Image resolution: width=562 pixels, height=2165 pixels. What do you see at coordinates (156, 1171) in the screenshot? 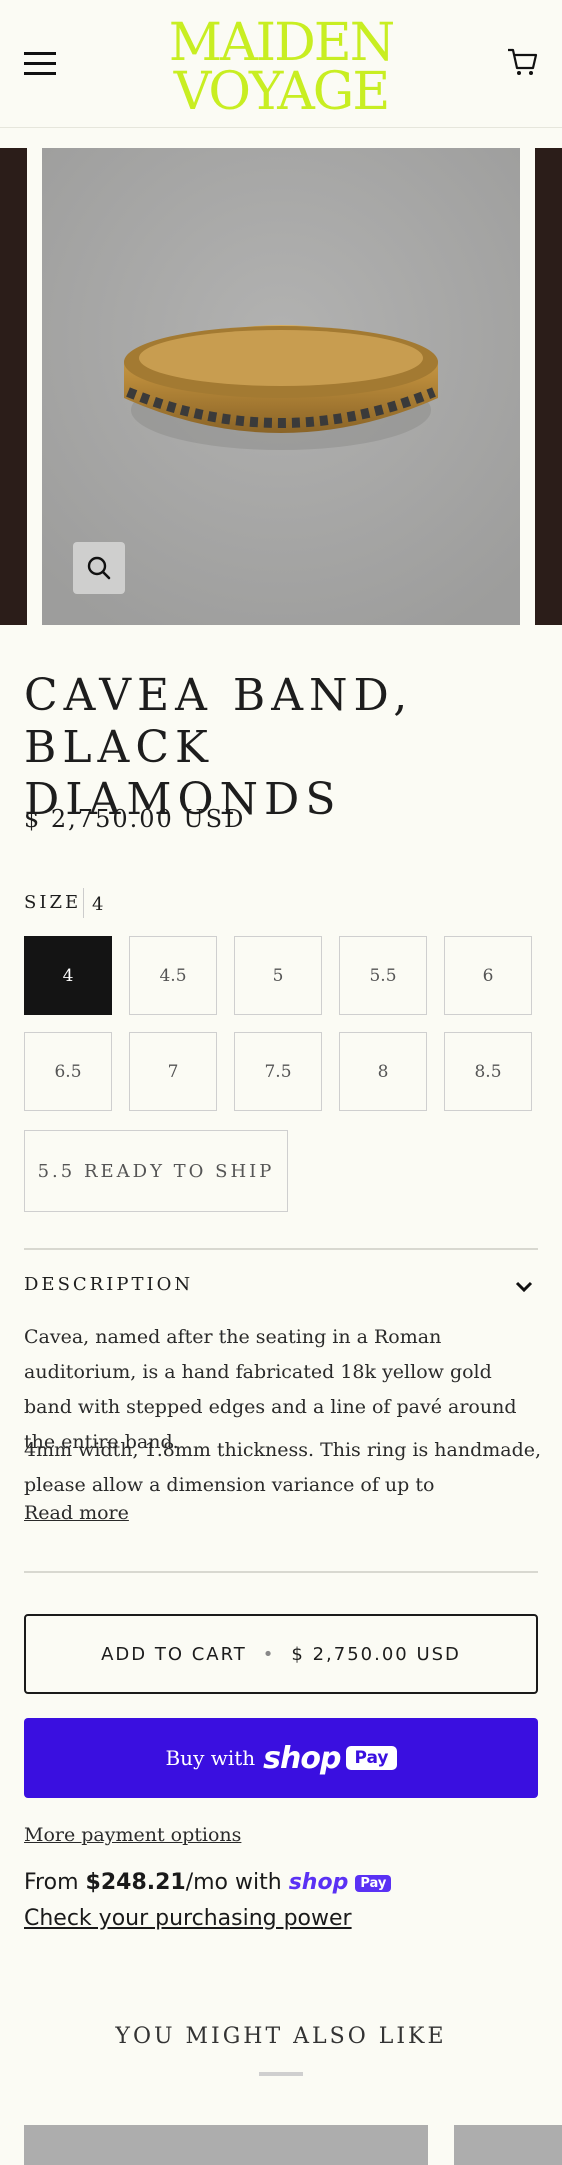
I see `ready-to-ship-option: 5.5 READY TO SHIP` at bounding box center [156, 1171].